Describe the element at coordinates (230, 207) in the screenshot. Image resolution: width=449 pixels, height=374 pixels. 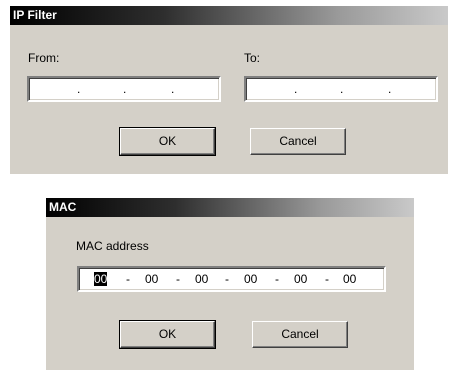
I see `mac-title: MAC` at that location.